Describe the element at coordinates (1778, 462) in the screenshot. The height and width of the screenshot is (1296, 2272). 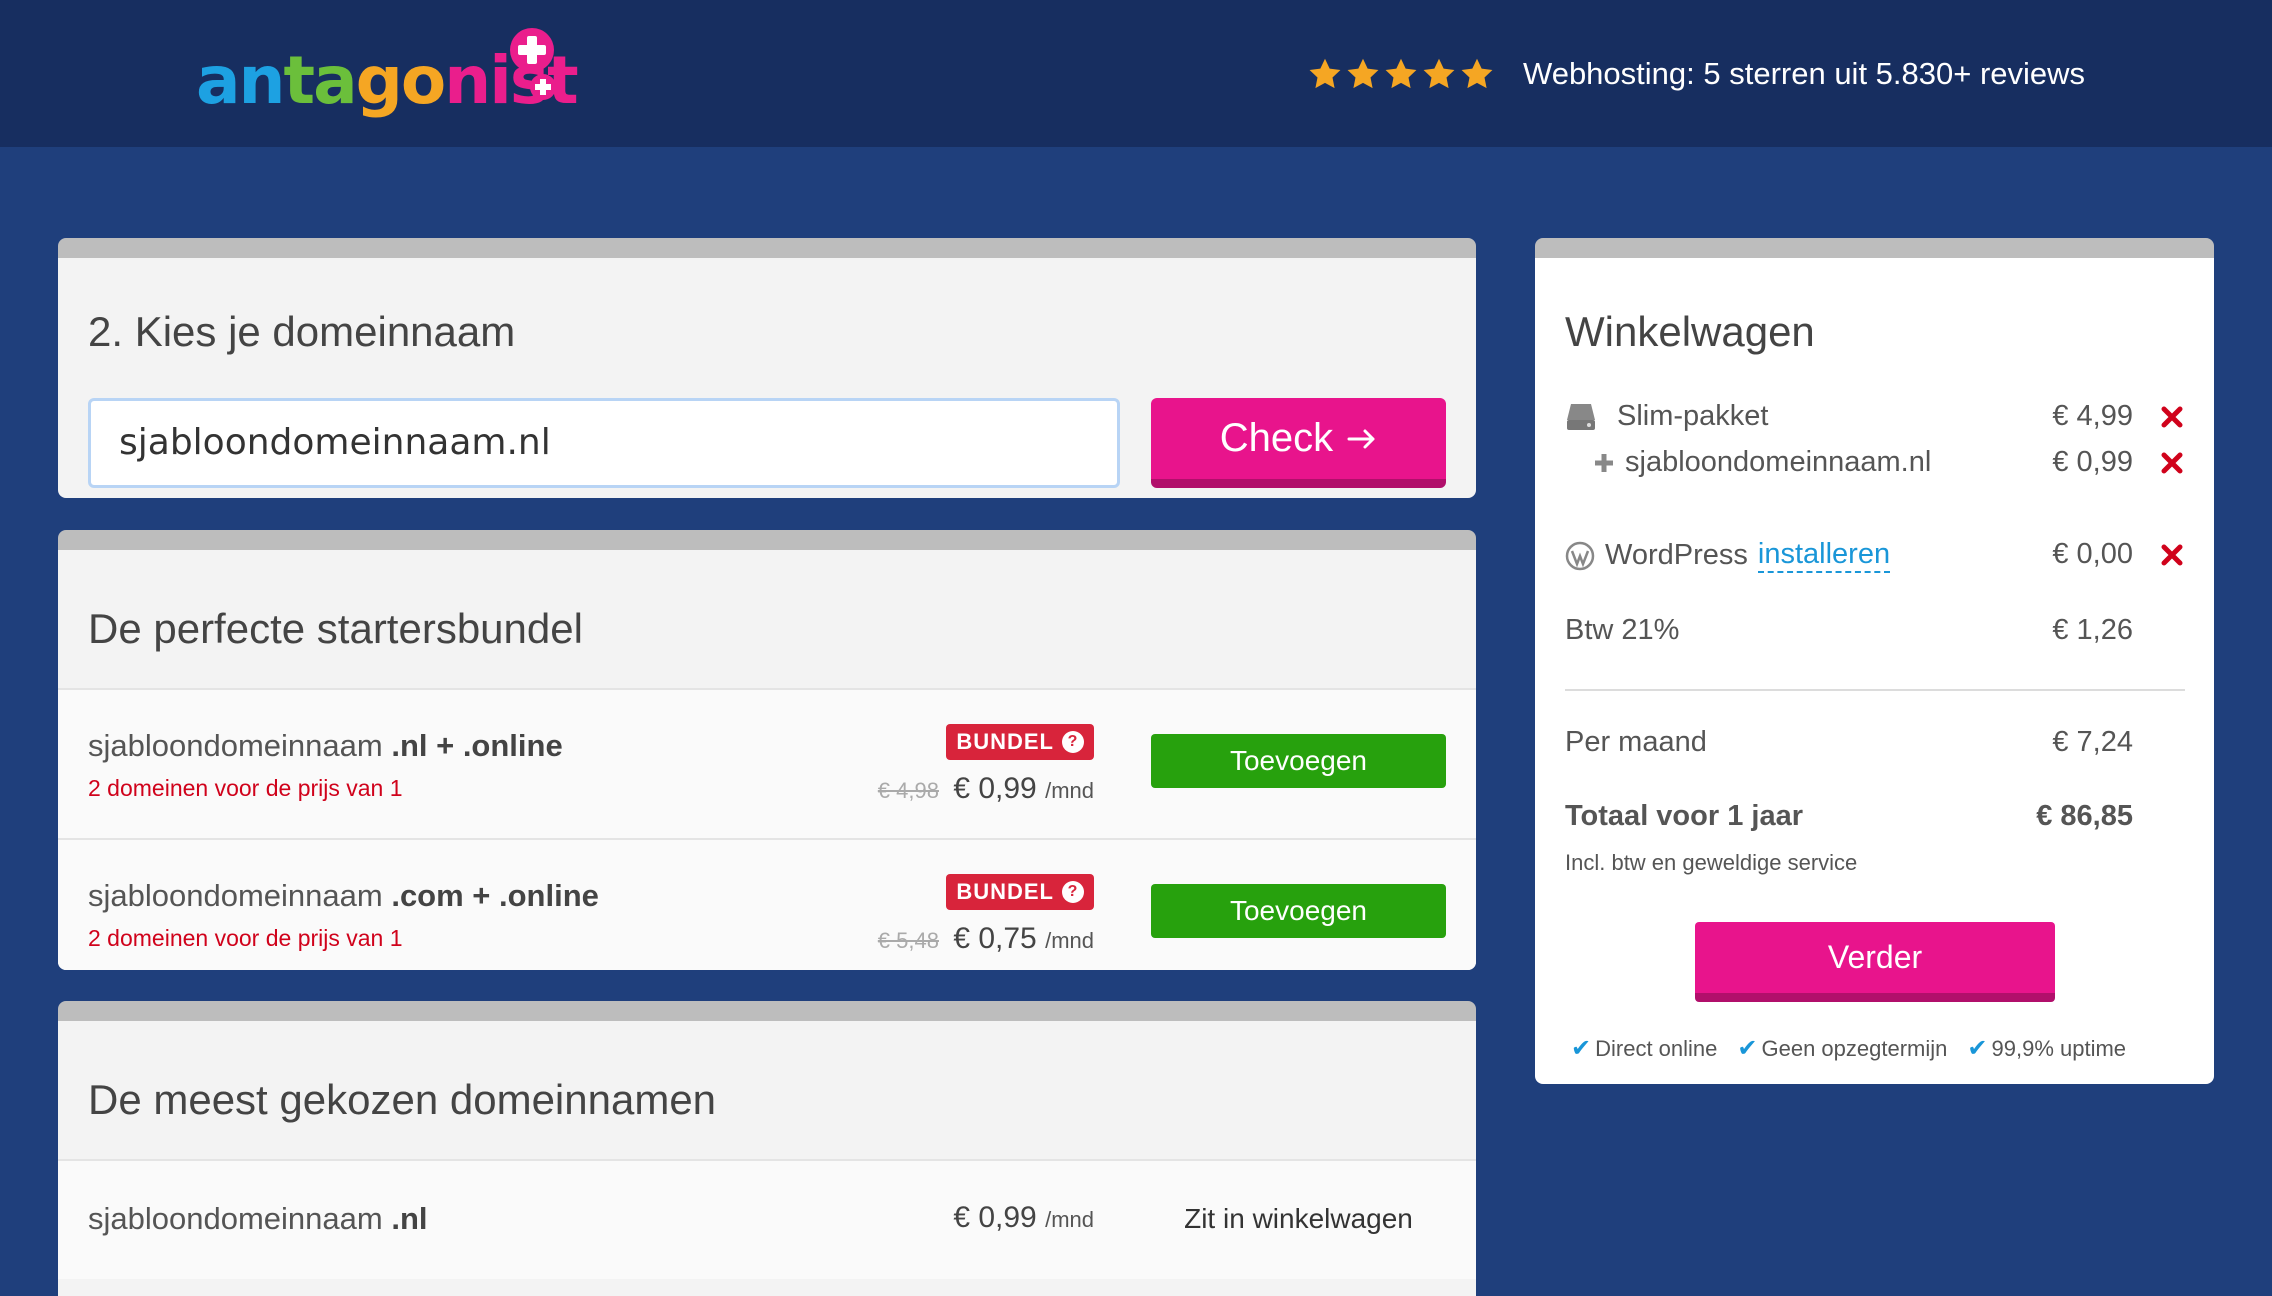
I see `domain-name: sjabloondomeinnaam.nl` at that location.